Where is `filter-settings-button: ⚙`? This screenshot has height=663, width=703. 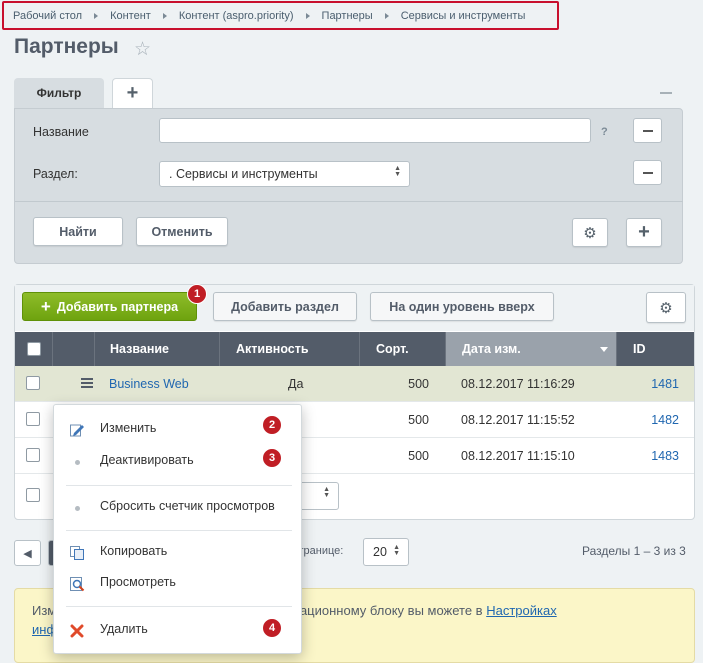
filter-settings-button: ⚙ is located at coordinates (590, 232).